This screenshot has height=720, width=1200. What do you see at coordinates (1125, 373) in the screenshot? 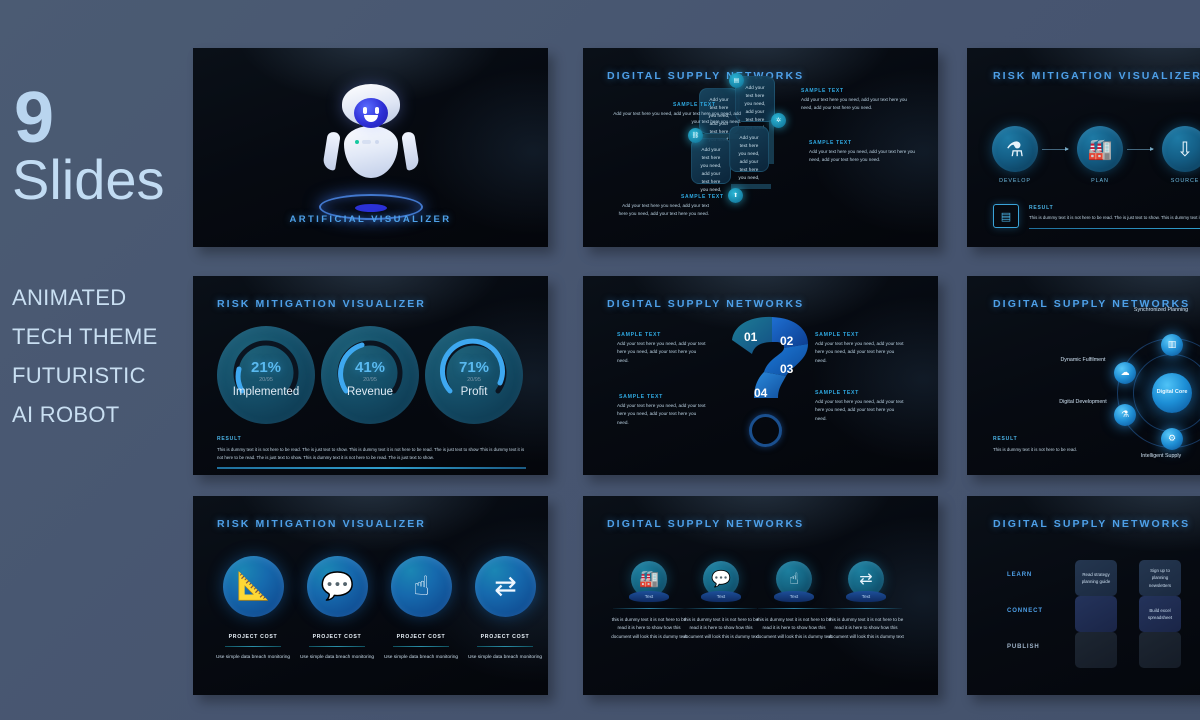
I see `cloud-icon: ☁` at bounding box center [1125, 373].